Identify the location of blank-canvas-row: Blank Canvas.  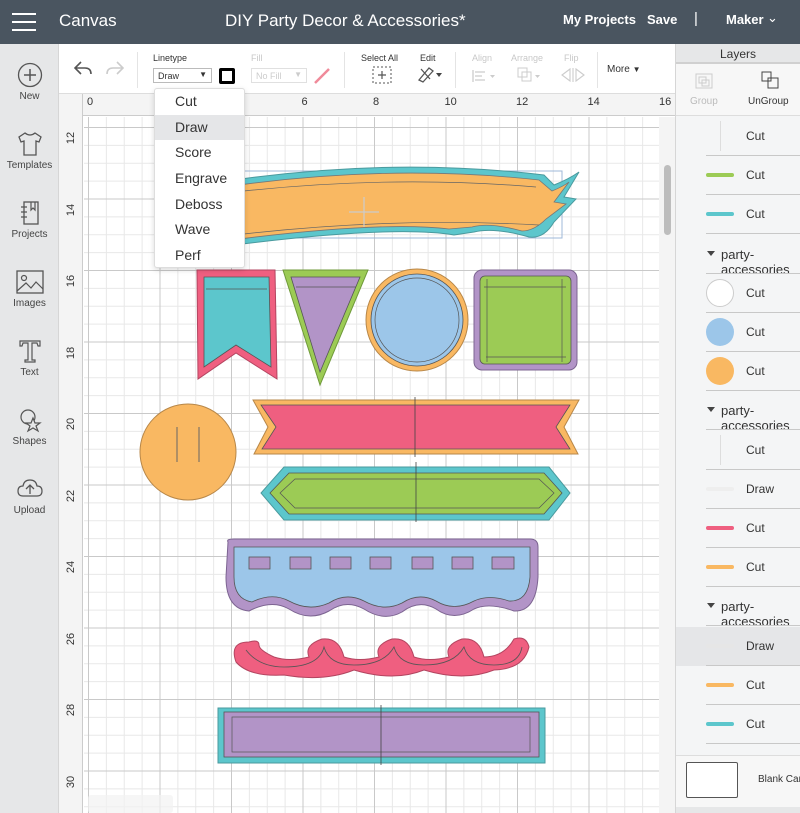
(738, 781).